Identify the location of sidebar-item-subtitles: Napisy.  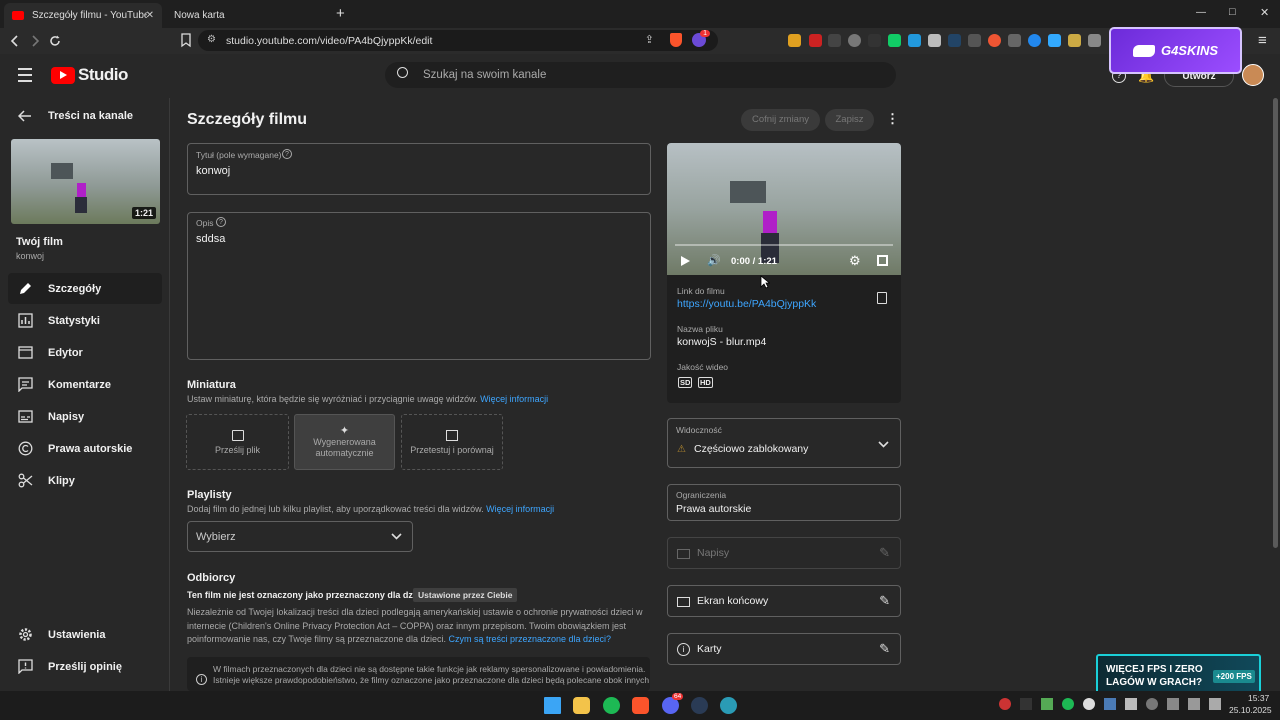
(85, 416).